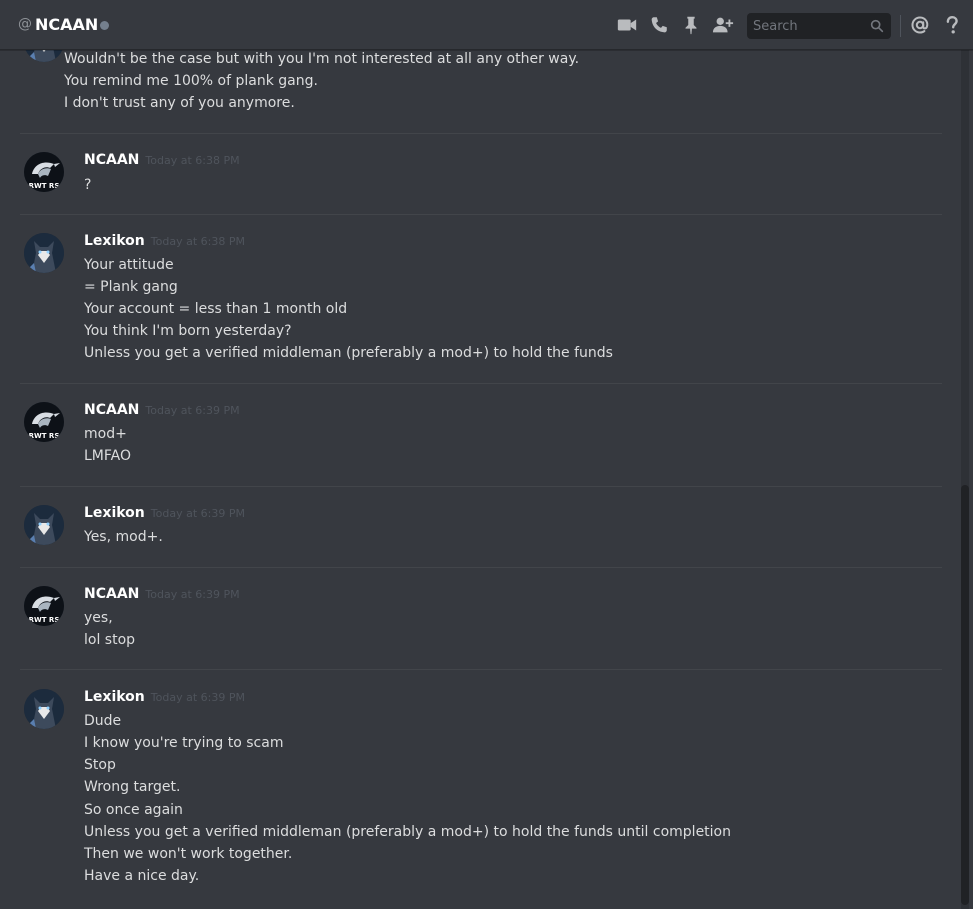 This screenshot has width=973, height=909. I want to click on help-icon, so click(952, 25).